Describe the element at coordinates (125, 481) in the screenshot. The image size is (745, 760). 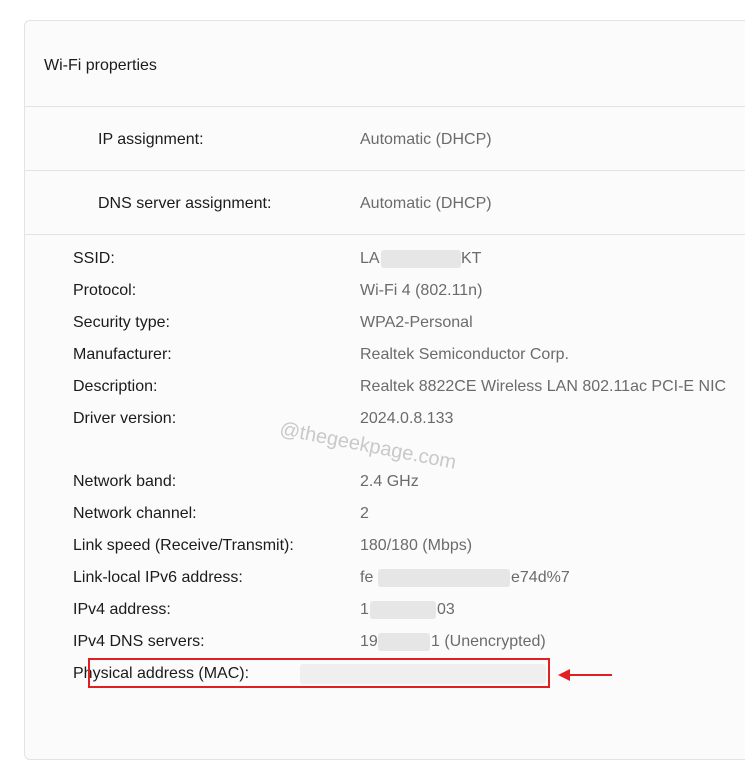
I see `property-label: Network band:` at that location.